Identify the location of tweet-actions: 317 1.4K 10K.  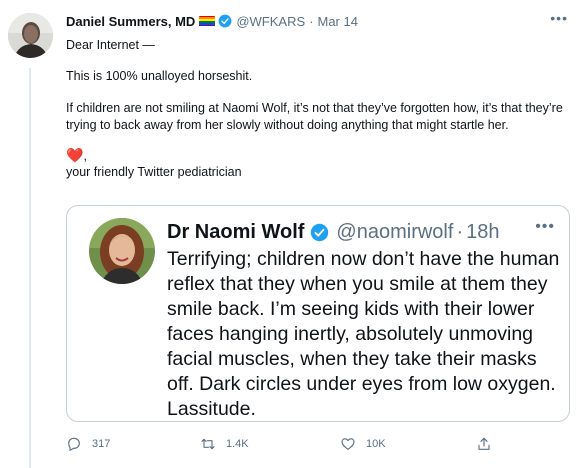
(281, 446).